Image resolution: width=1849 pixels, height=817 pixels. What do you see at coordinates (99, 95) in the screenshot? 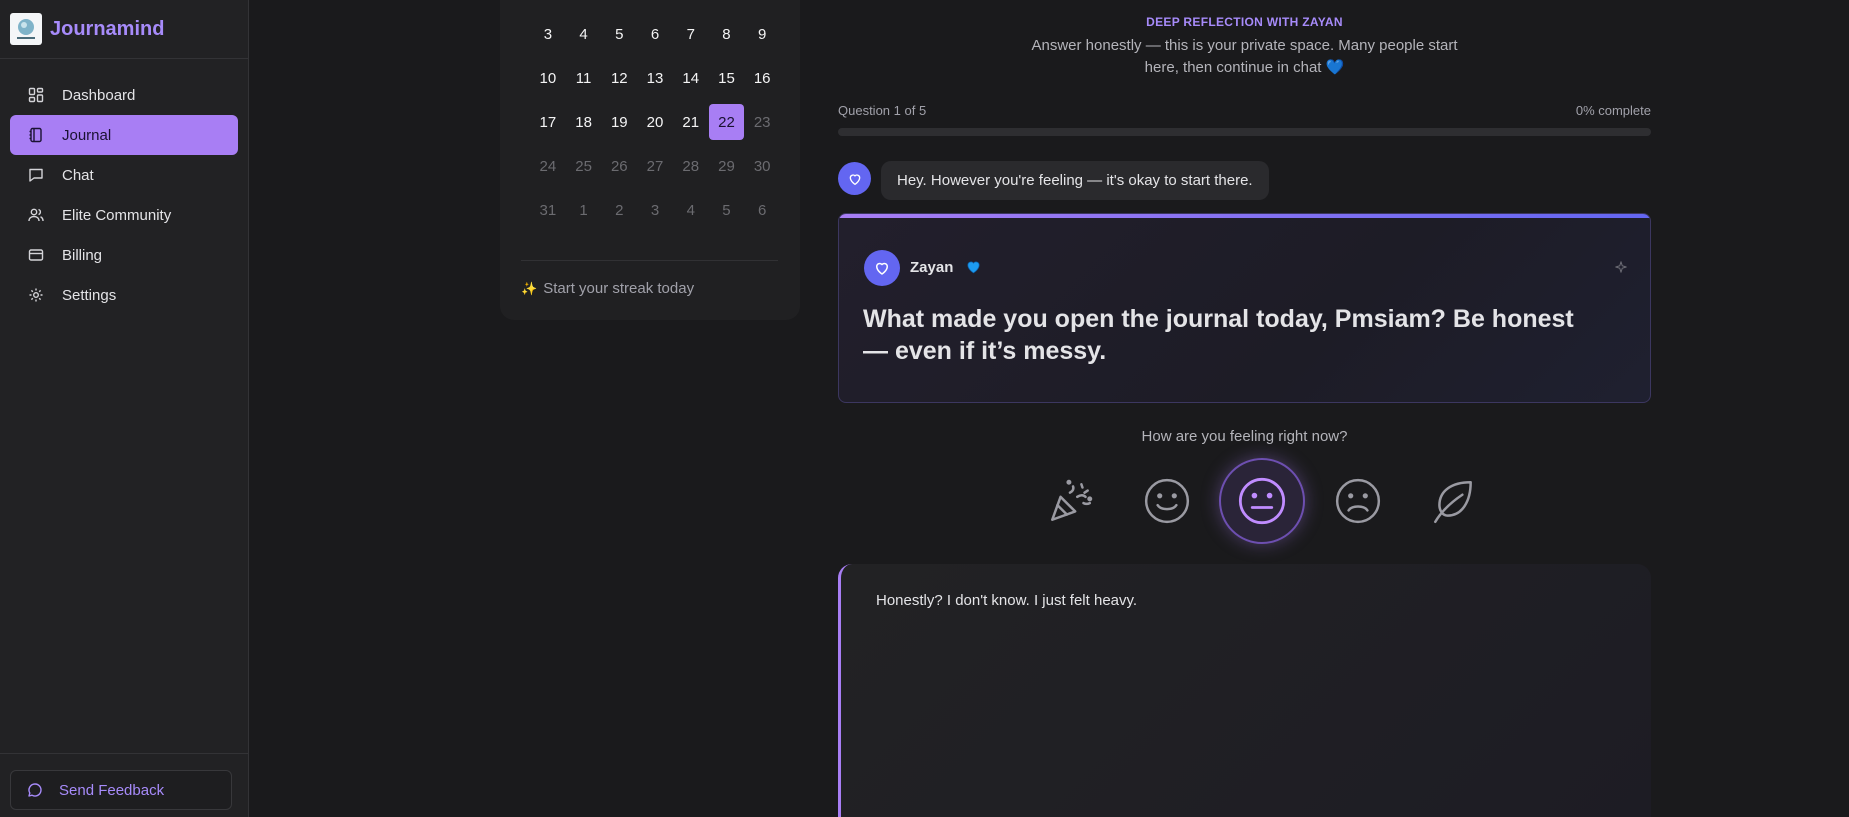
I see `sidebar-item-label: Dashboard` at bounding box center [99, 95].